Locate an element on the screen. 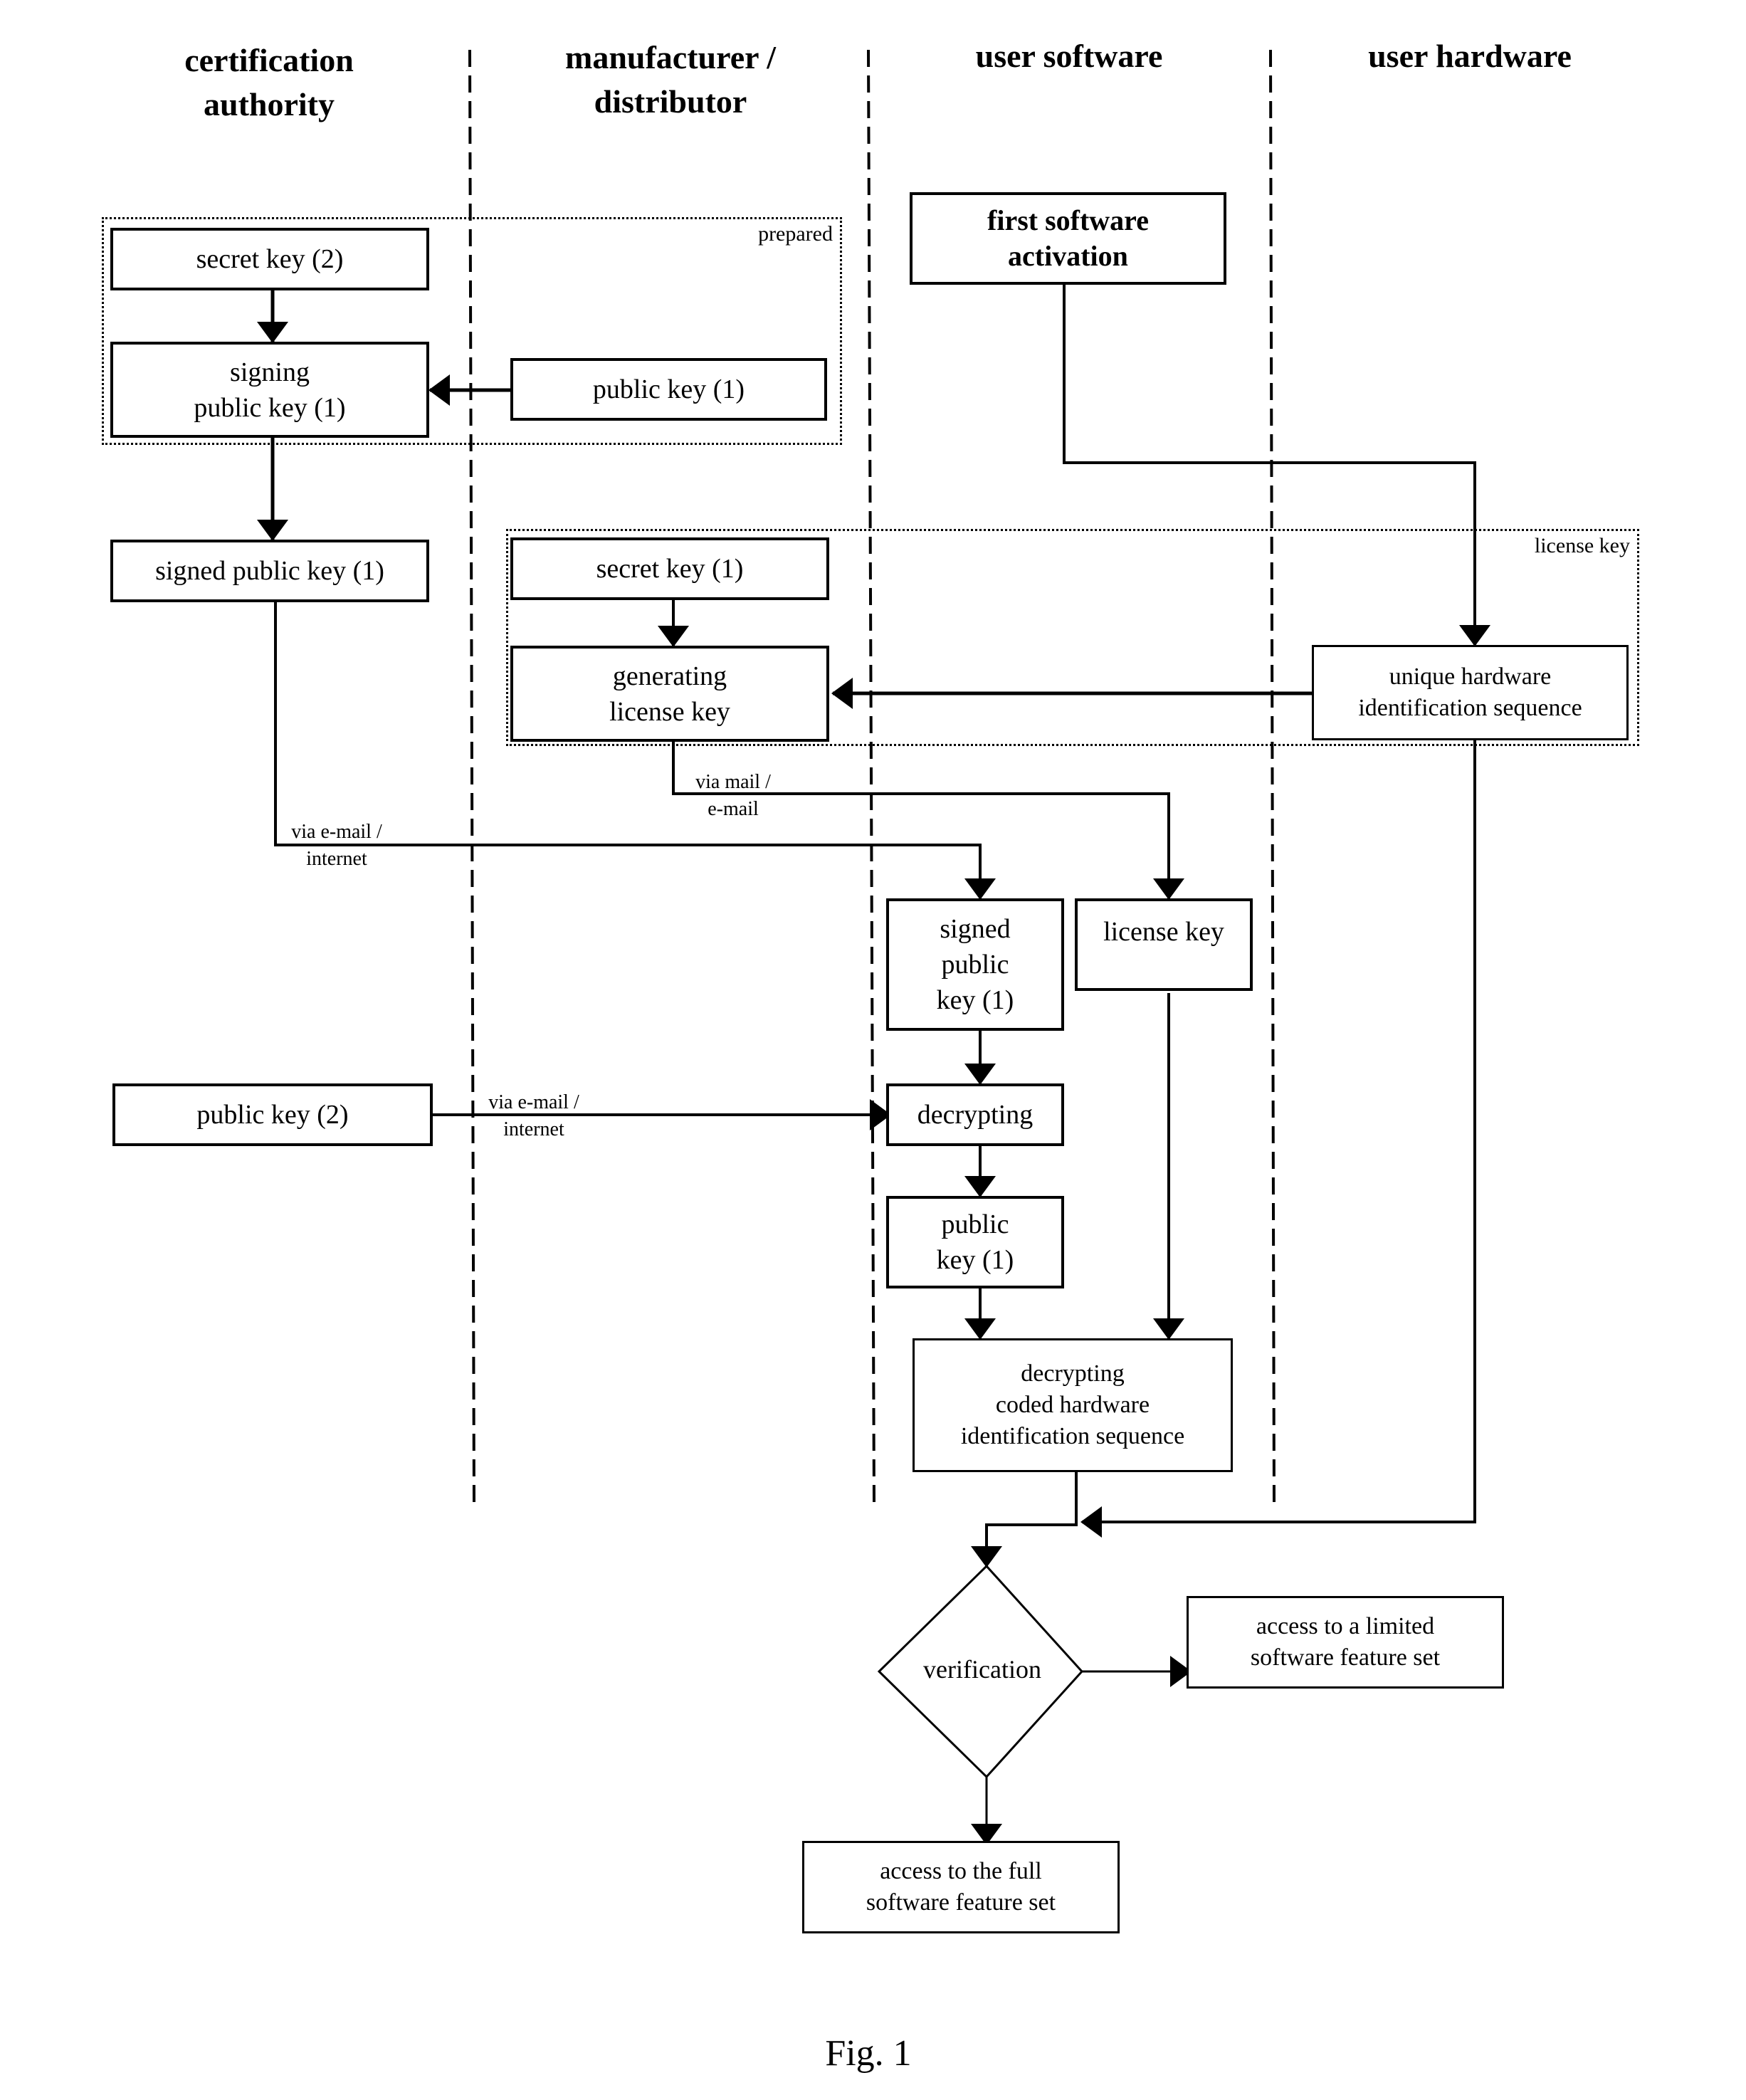 The image size is (1746, 2100). node-generating-license-key: generating license key is located at coordinates (669, 694).